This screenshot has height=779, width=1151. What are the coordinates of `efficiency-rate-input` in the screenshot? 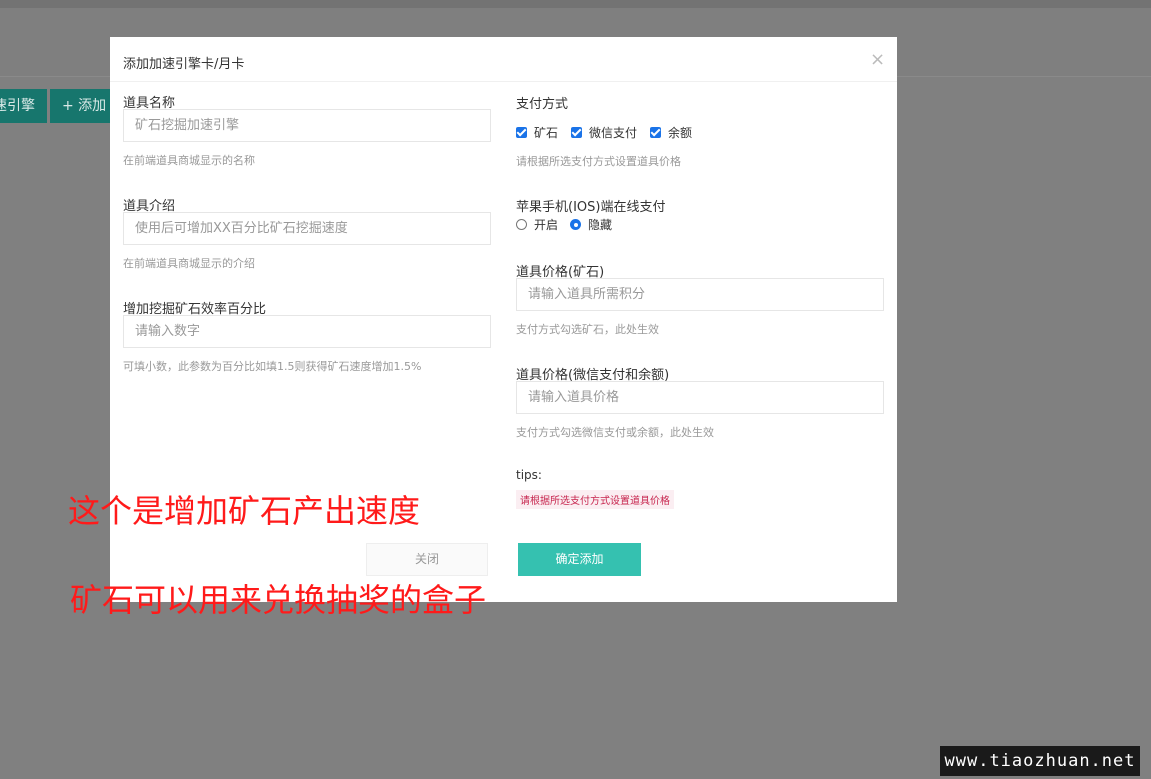 It's located at (307, 331).